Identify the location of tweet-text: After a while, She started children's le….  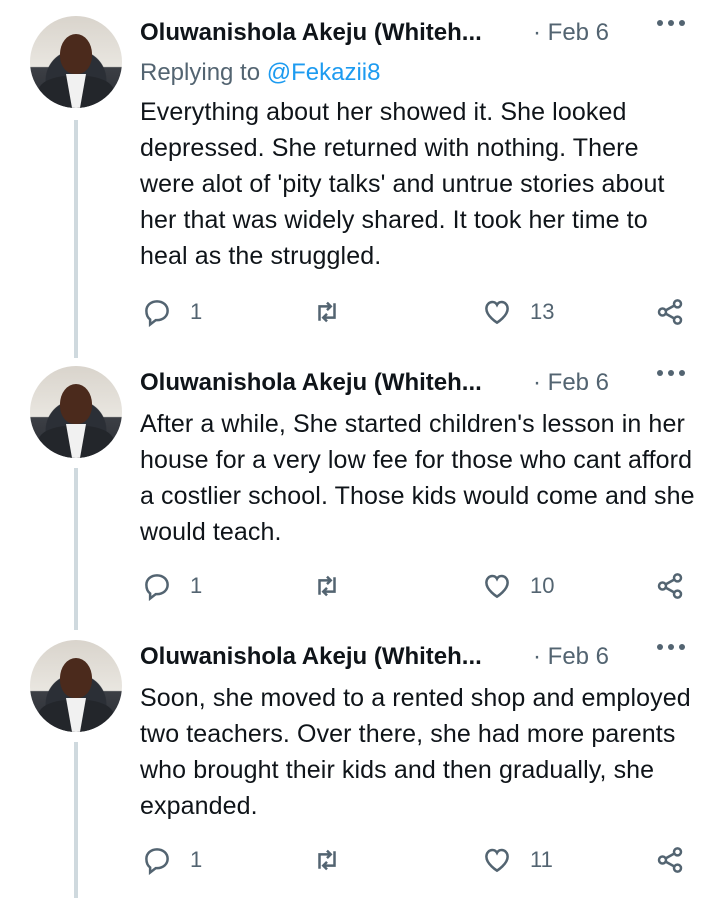
(417, 478).